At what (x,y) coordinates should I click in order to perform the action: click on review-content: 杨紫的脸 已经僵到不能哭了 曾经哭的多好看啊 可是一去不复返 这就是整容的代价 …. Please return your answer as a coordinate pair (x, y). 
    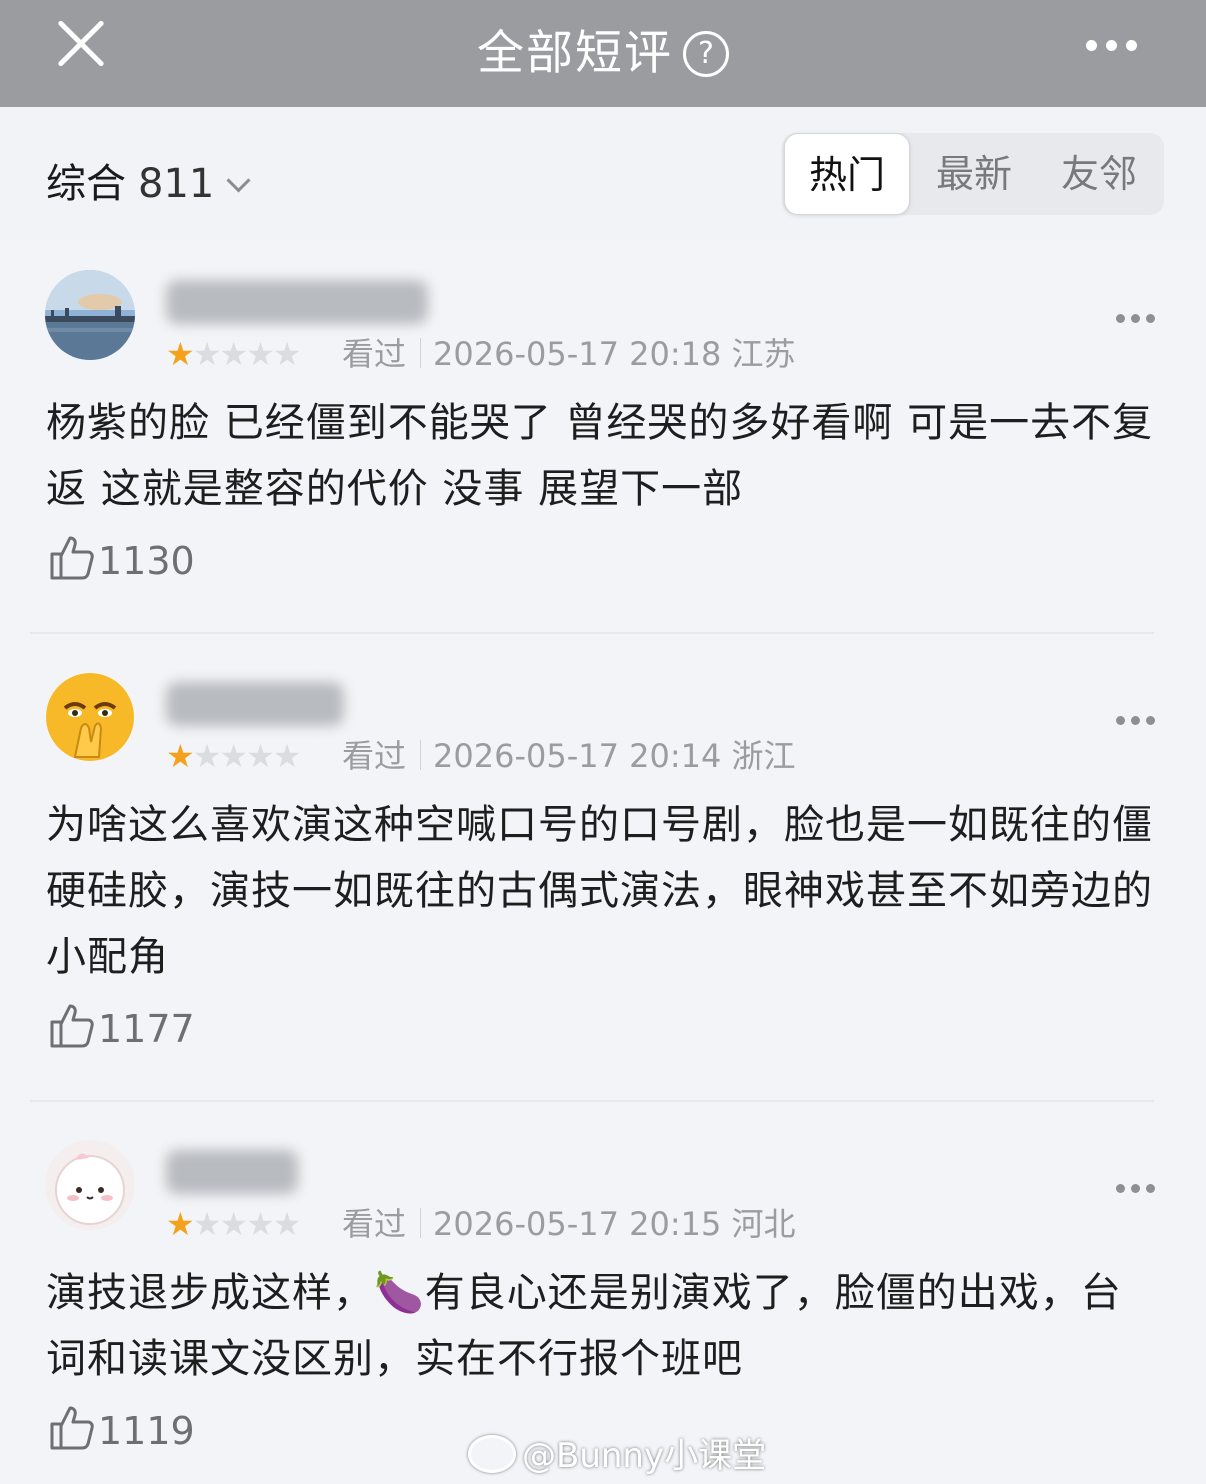
    Looking at the image, I should click on (600, 456).